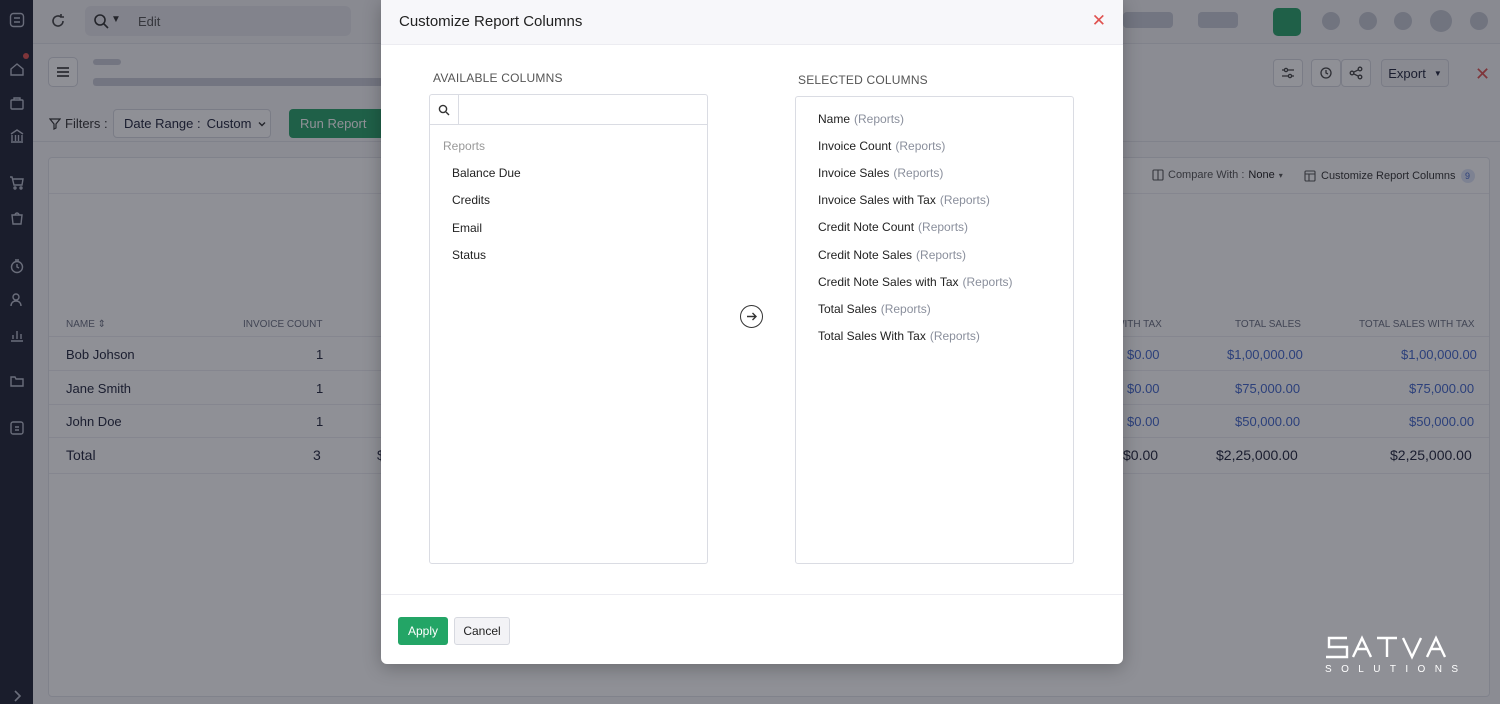  I want to click on modal-footer: Apply Cancel, so click(752, 629).